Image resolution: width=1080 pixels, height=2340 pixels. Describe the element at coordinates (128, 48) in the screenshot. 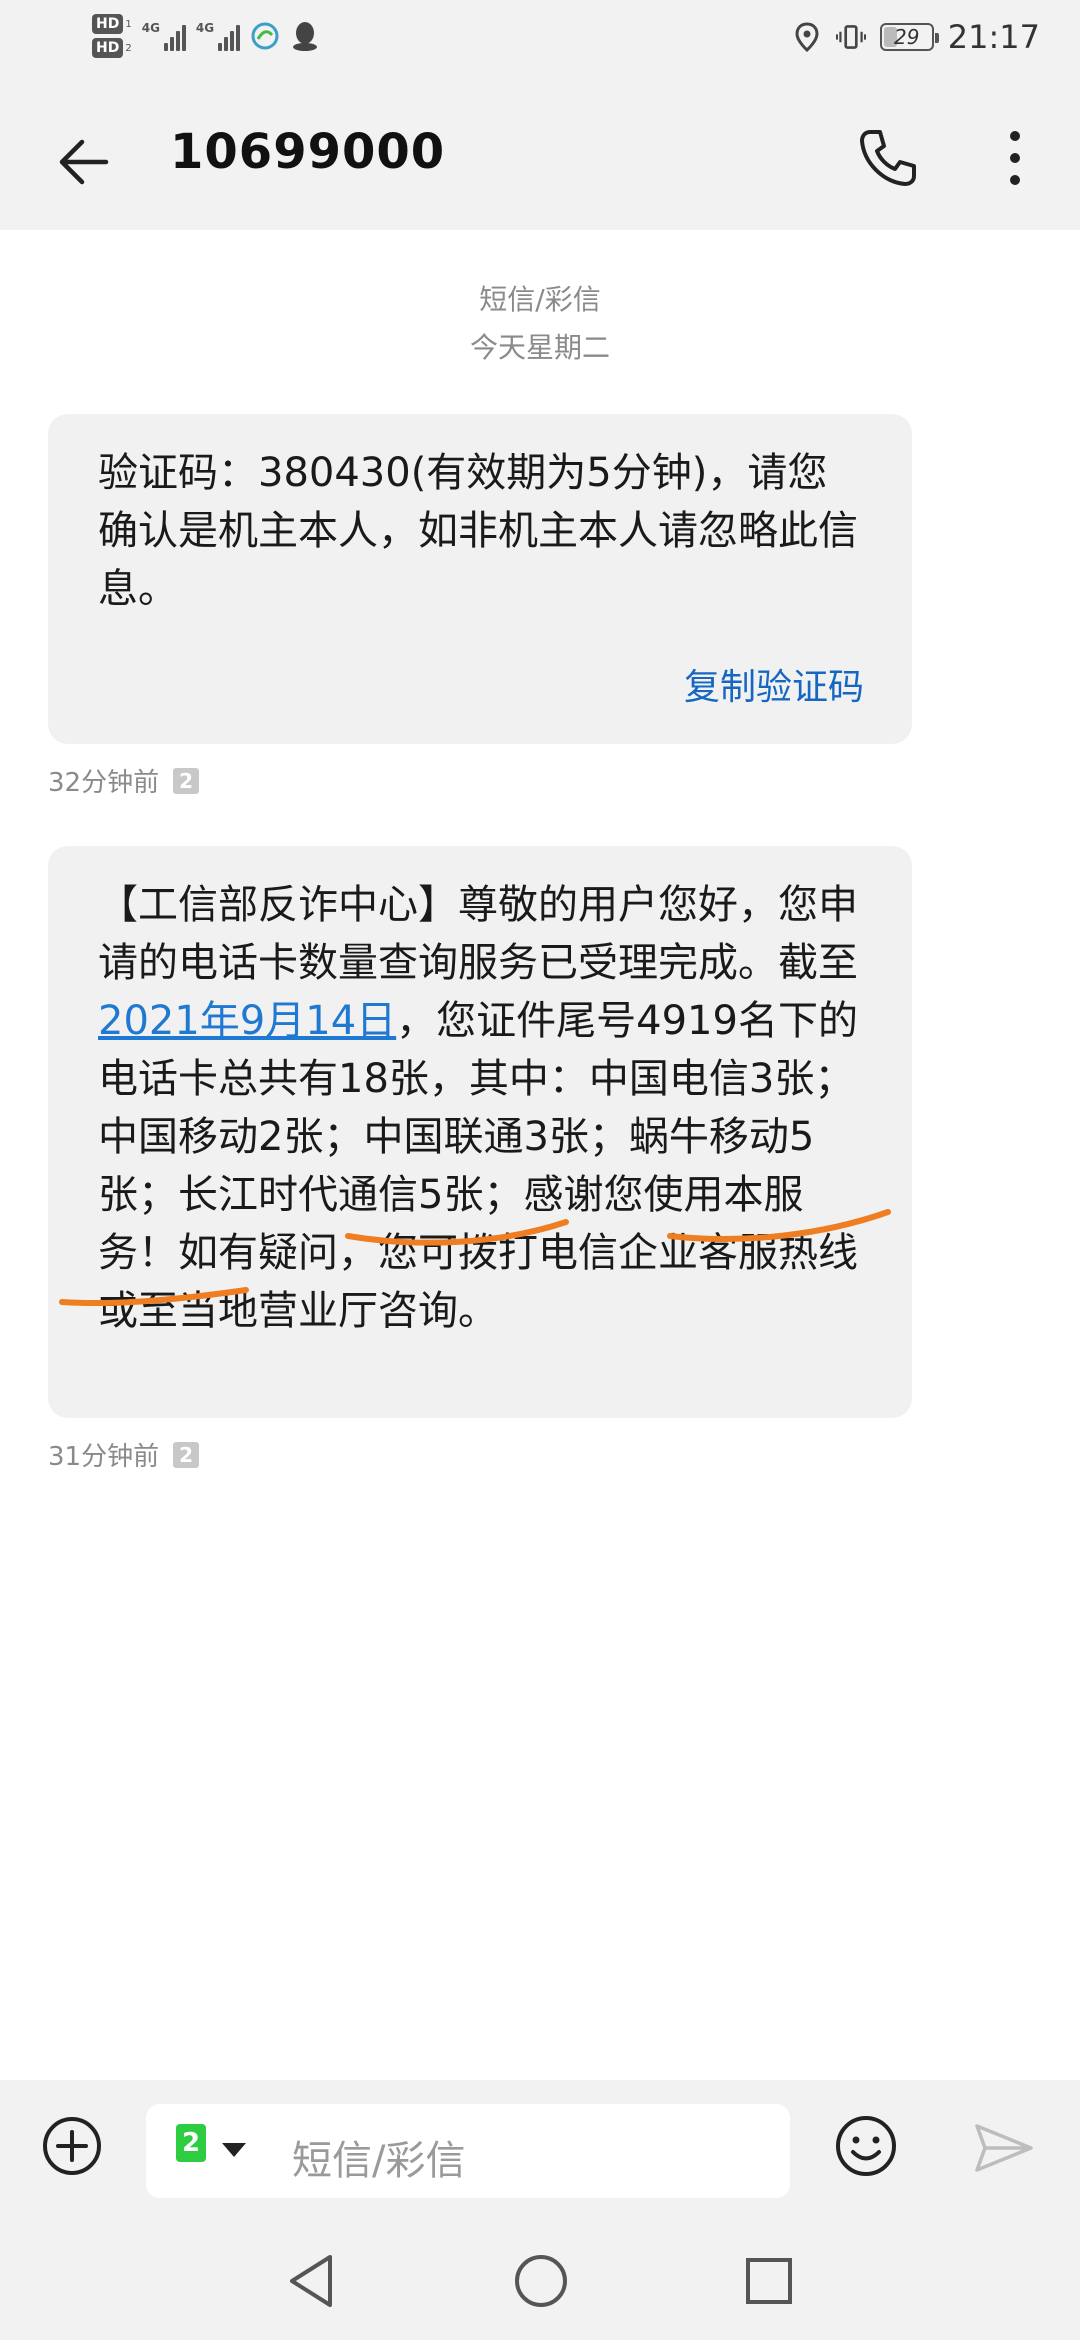

I see `hd-sim-number: 2` at that location.